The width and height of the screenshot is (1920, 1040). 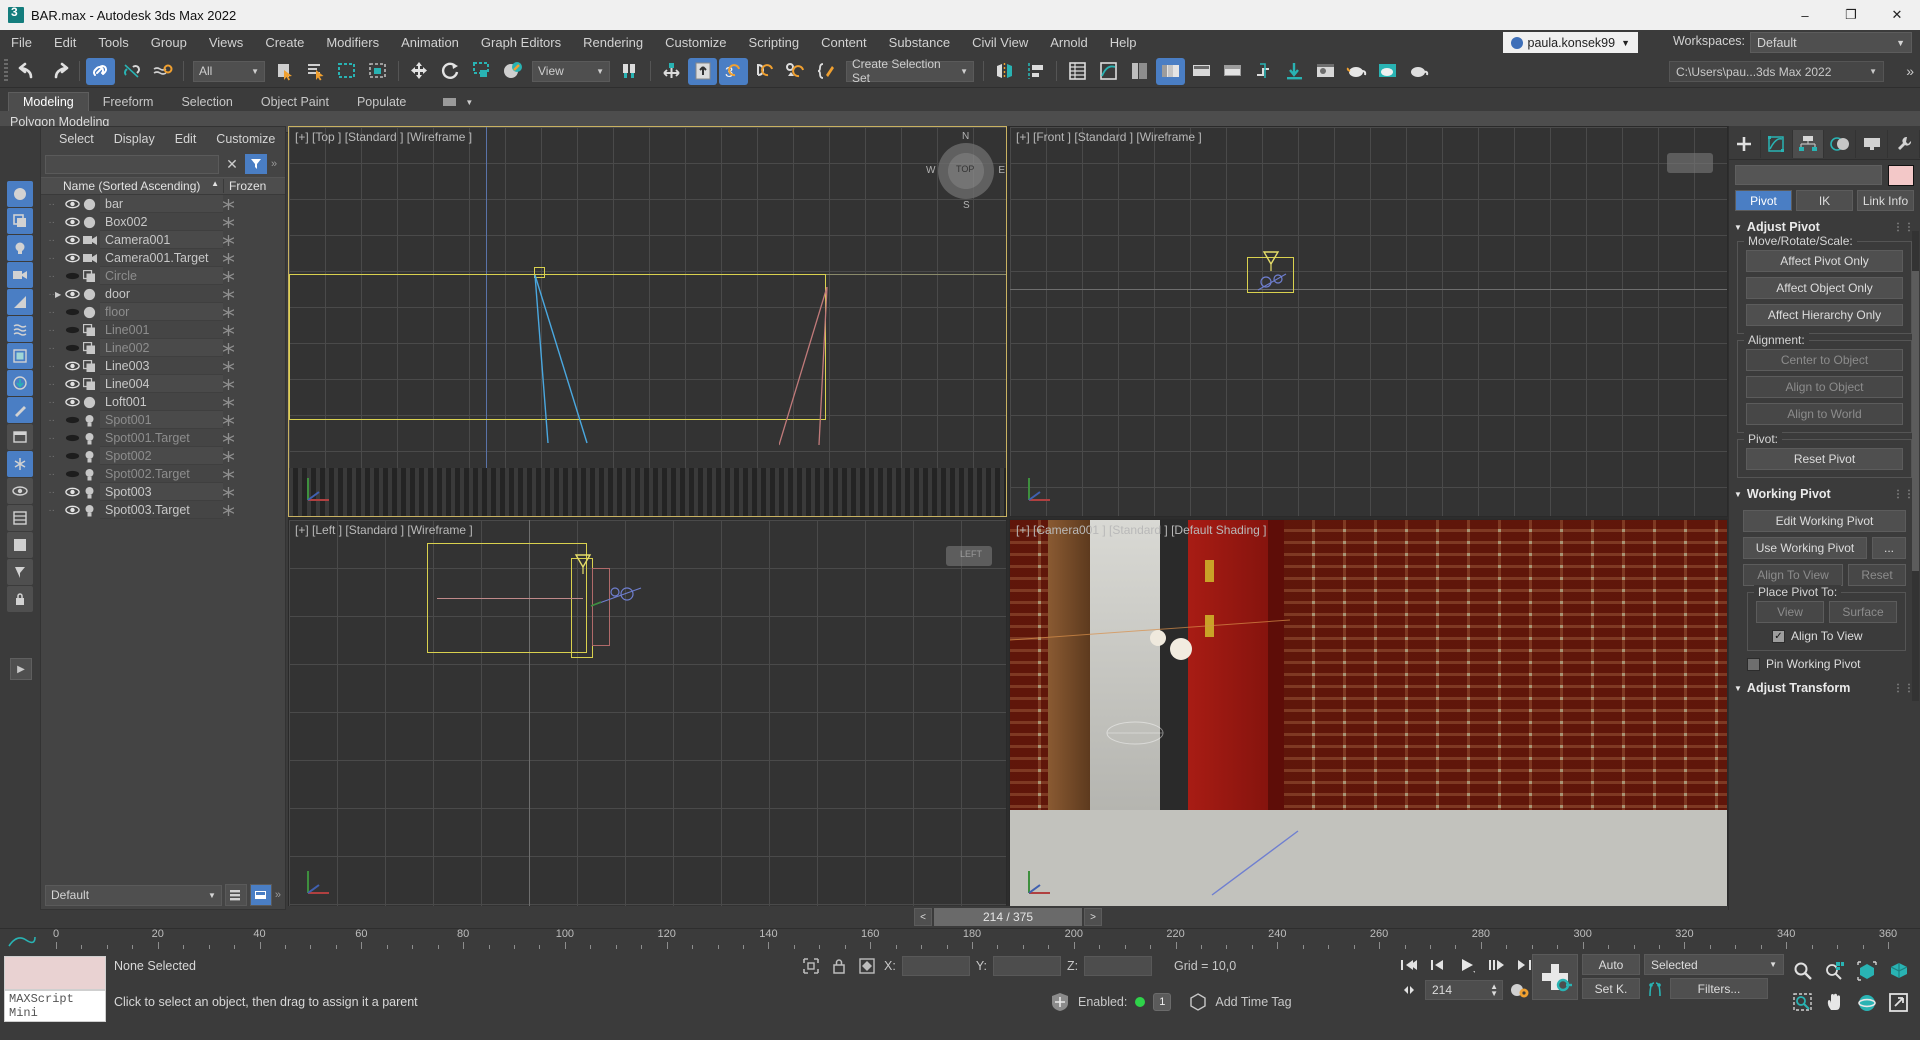 I want to click on view-cube: N S W E TOP, so click(x=965, y=171).